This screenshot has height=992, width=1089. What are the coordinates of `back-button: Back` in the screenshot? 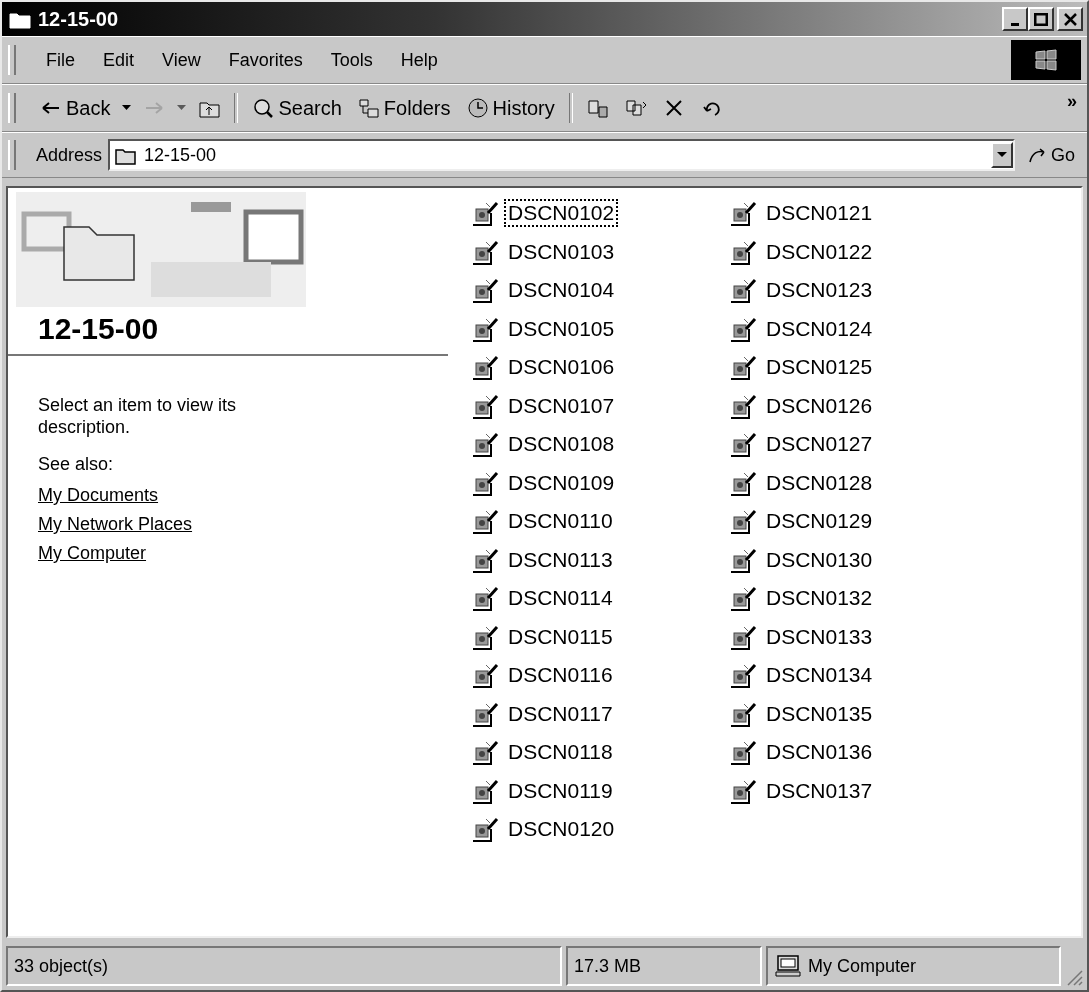 It's located at (75, 108).